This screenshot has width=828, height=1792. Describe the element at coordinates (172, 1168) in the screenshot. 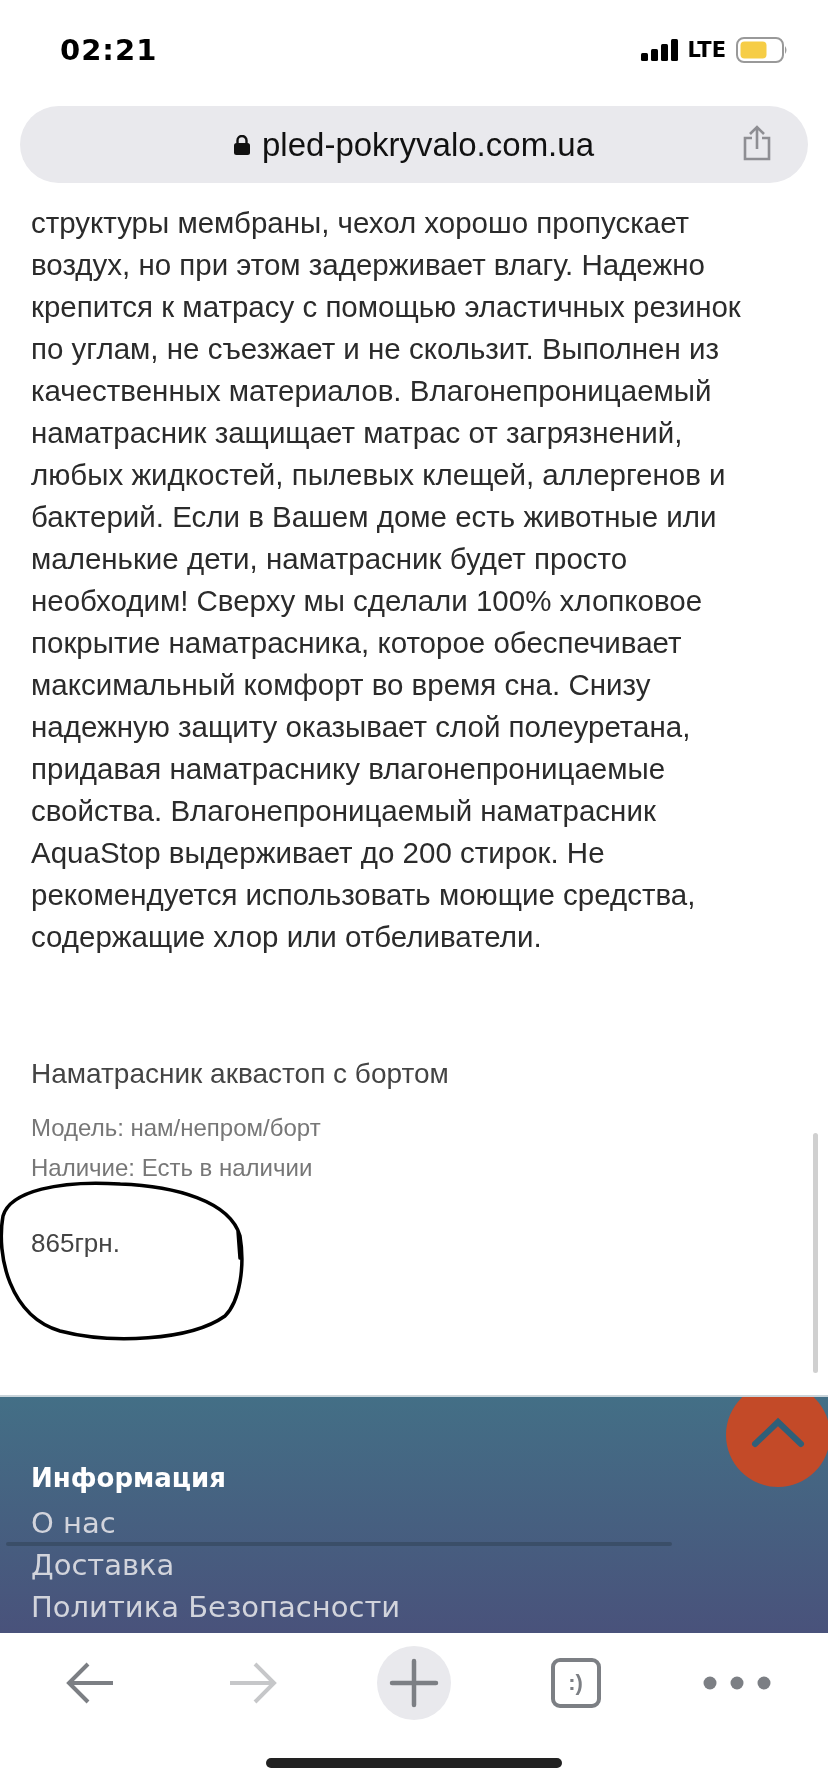

I see `product-availability: Наличие: Есть в наличии` at that location.